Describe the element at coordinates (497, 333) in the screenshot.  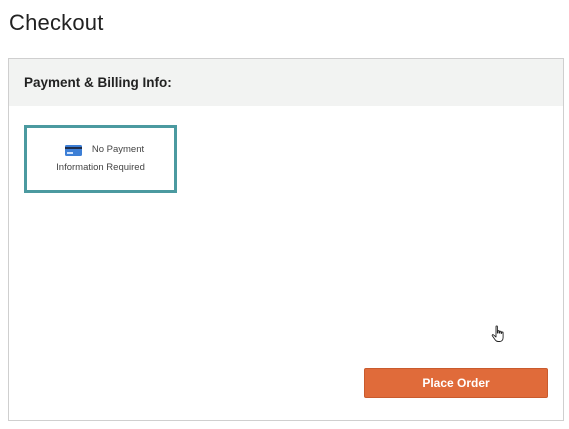
I see `hand-pointer-icon` at that location.